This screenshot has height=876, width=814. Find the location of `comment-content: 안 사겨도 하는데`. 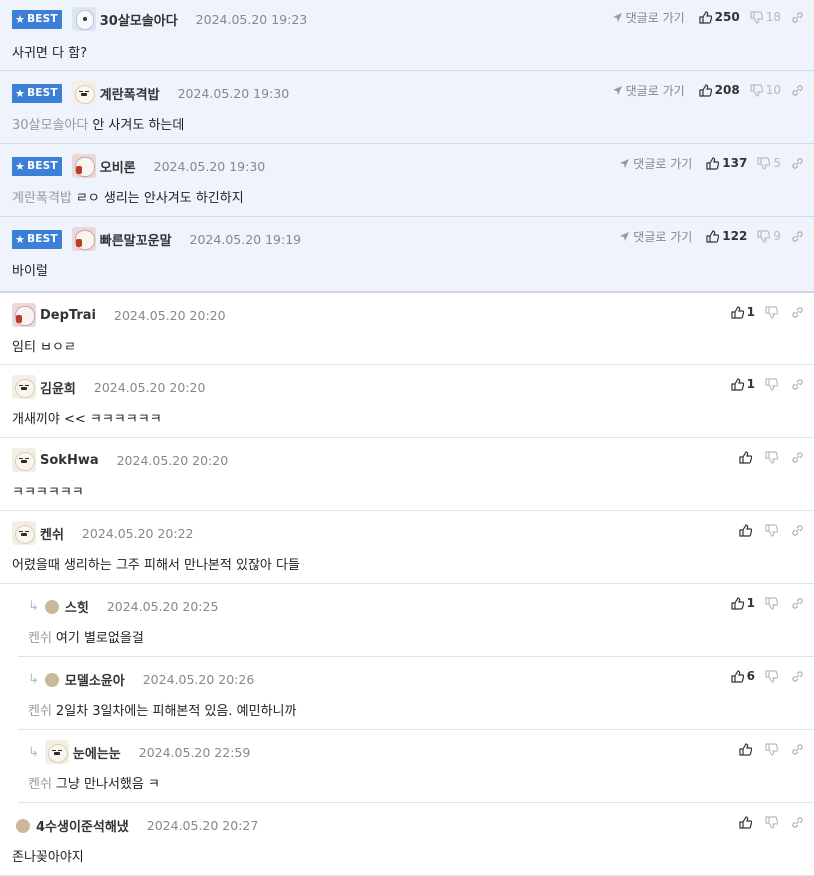

comment-content: 안 사겨도 하는데 is located at coordinates (138, 125).